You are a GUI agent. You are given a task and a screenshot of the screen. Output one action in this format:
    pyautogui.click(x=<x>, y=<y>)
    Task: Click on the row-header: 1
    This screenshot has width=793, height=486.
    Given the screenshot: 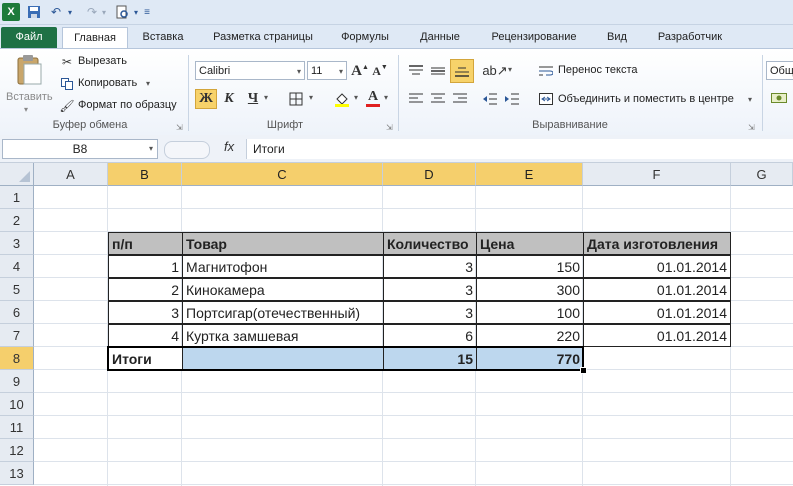 What is the action you would take?
    pyautogui.click(x=17, y=197)
    